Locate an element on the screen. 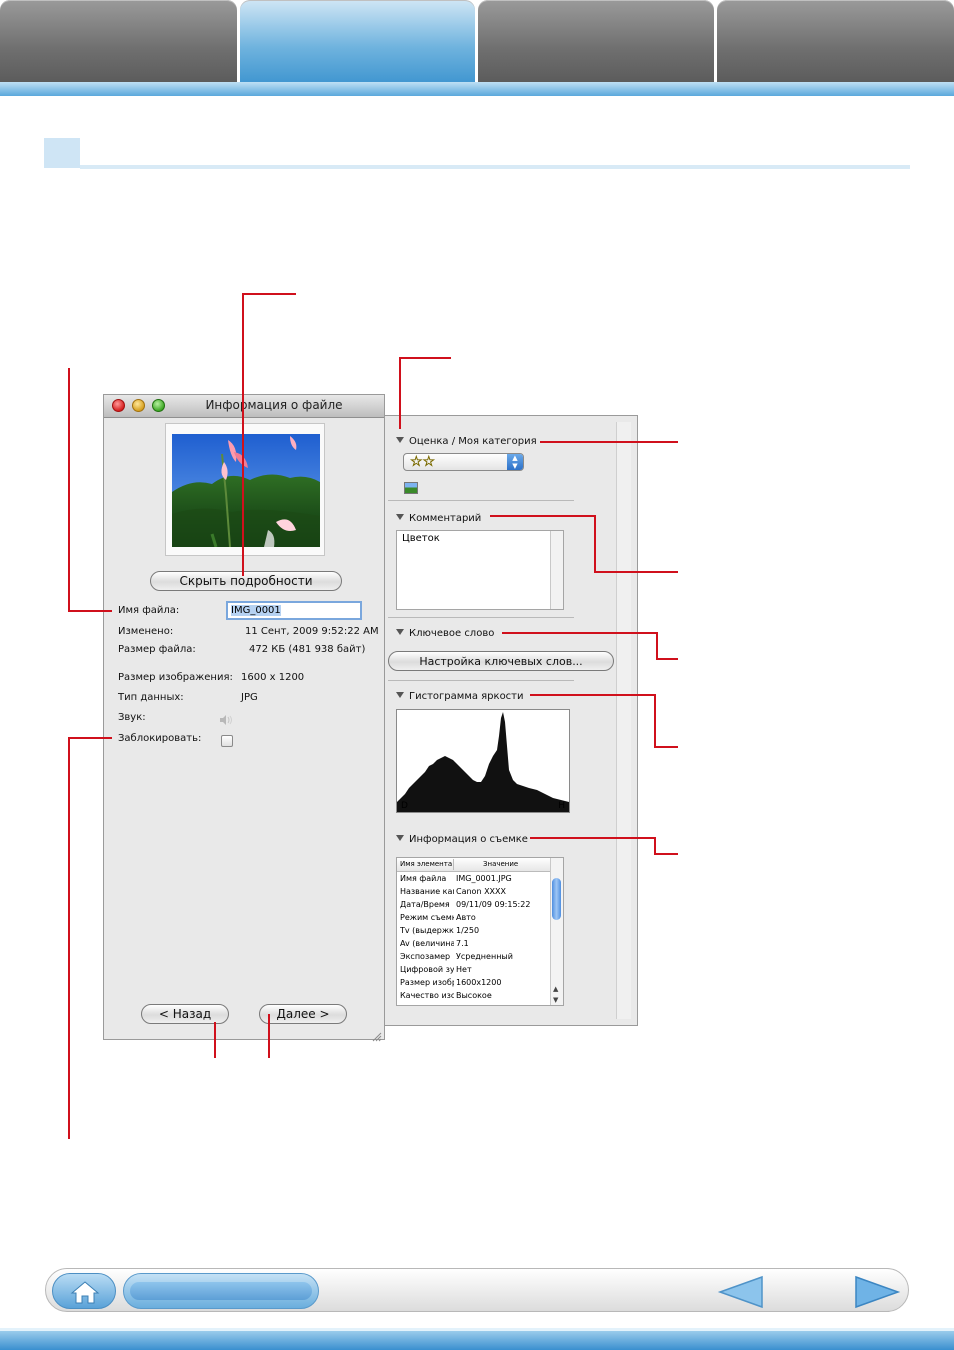 Image resolution: width=954 pixels, height=1350 pixels. histogram-light-label: H is located at coordinates (561, 806).